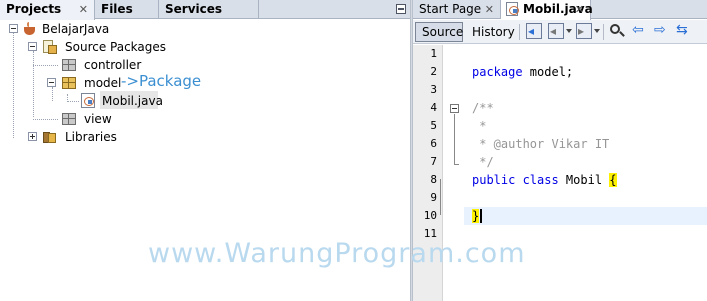  Describe the element at coordinates (103, 83) in the screenshot. I see `package-label: model` at that location.